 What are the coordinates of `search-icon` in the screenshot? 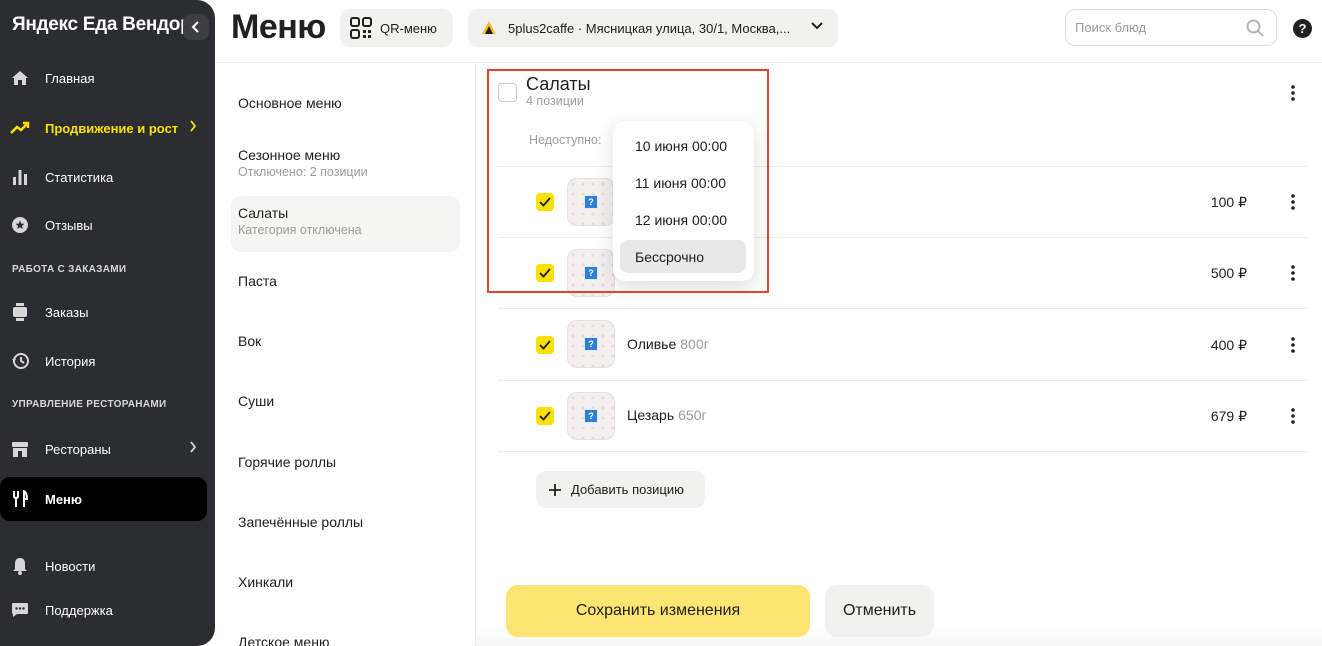 It's located at (1255, 30).